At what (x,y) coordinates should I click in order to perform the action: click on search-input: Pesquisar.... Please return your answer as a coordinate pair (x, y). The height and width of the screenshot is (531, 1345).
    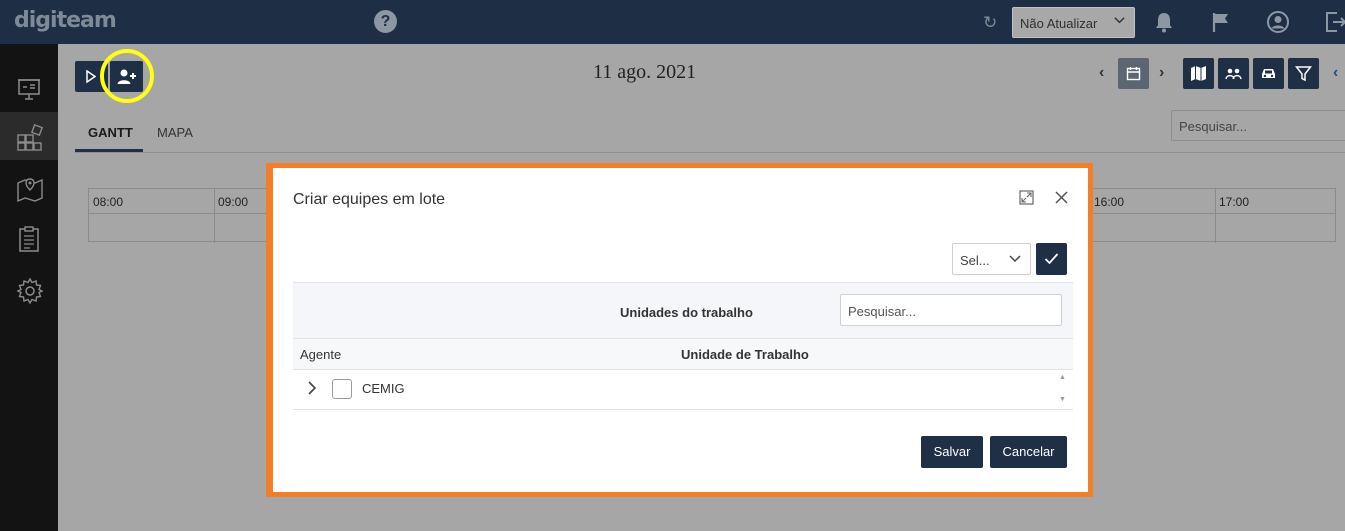
    Looking at the image, I should click on (1258, 125).